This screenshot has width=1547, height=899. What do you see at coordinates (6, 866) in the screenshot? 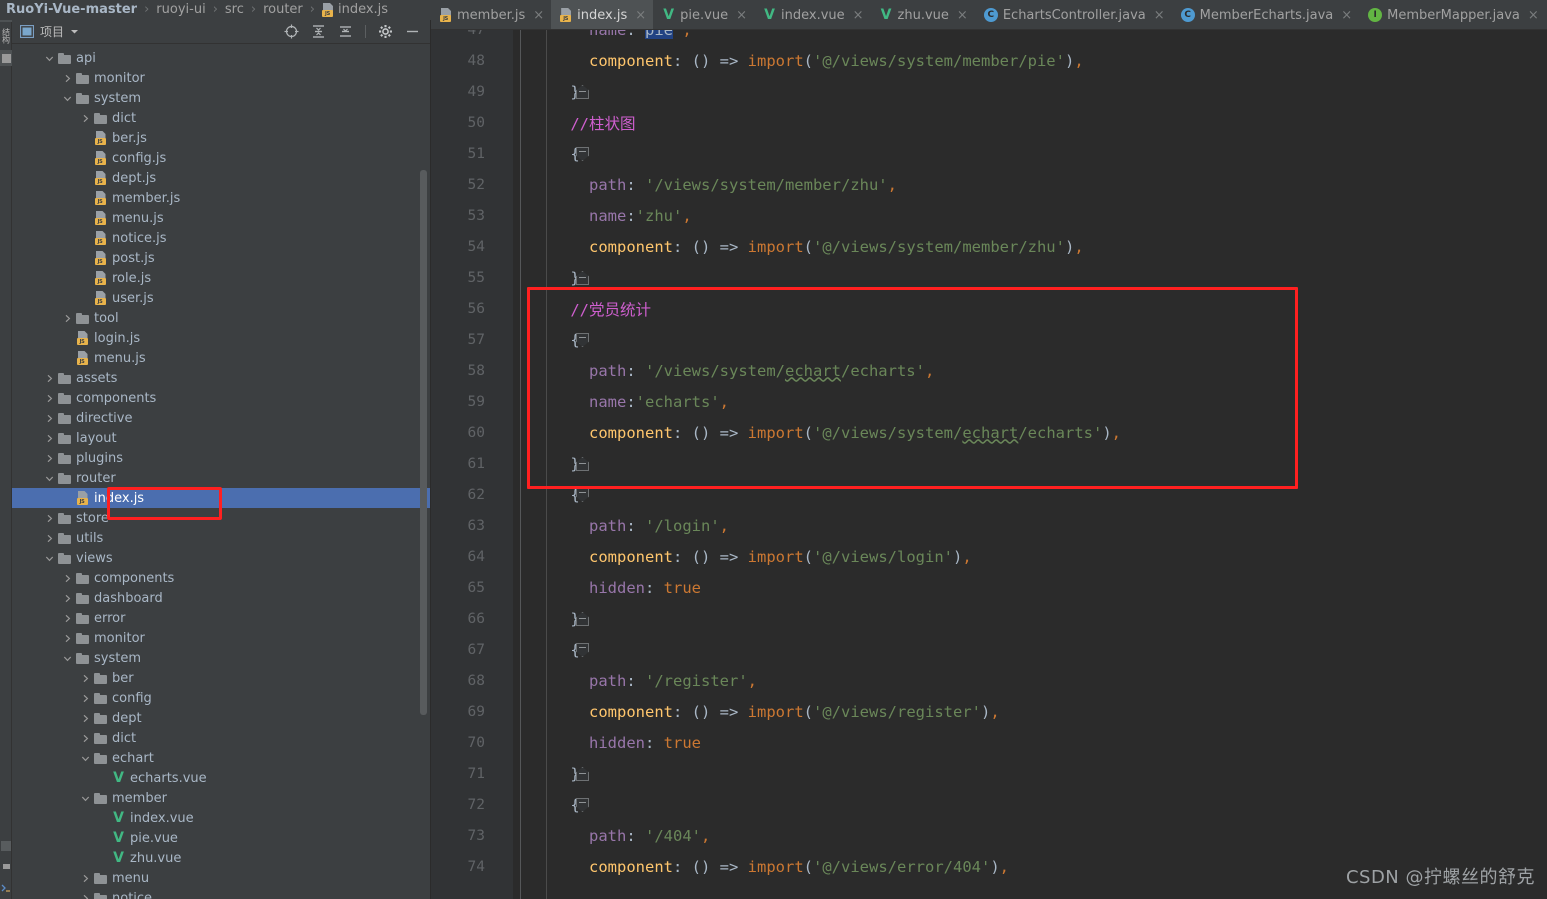
I see `strip-button-todo` at bounding box center [6, 866].